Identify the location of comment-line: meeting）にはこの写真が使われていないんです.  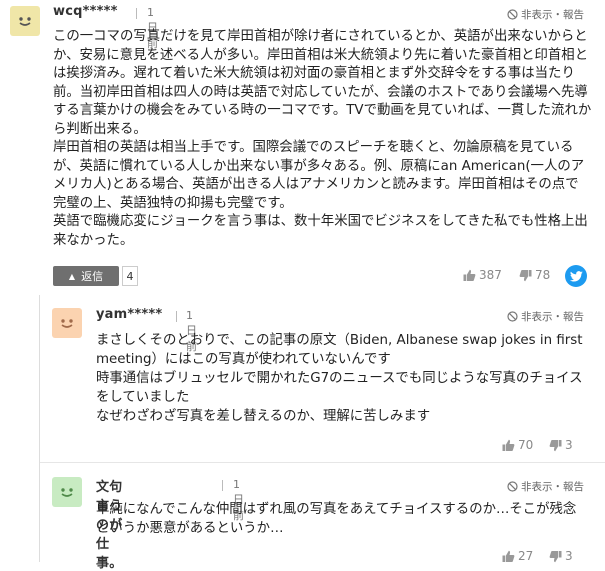
(243, 359).